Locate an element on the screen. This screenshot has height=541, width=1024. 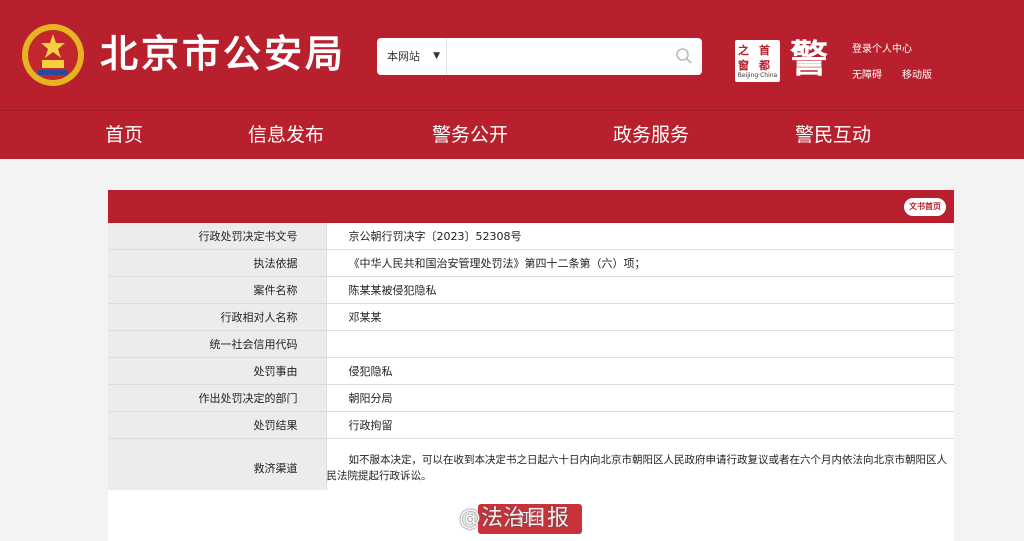
table-row: 案件名称 陈某某被侵犯隐私 is located at coordinates (531, 290).